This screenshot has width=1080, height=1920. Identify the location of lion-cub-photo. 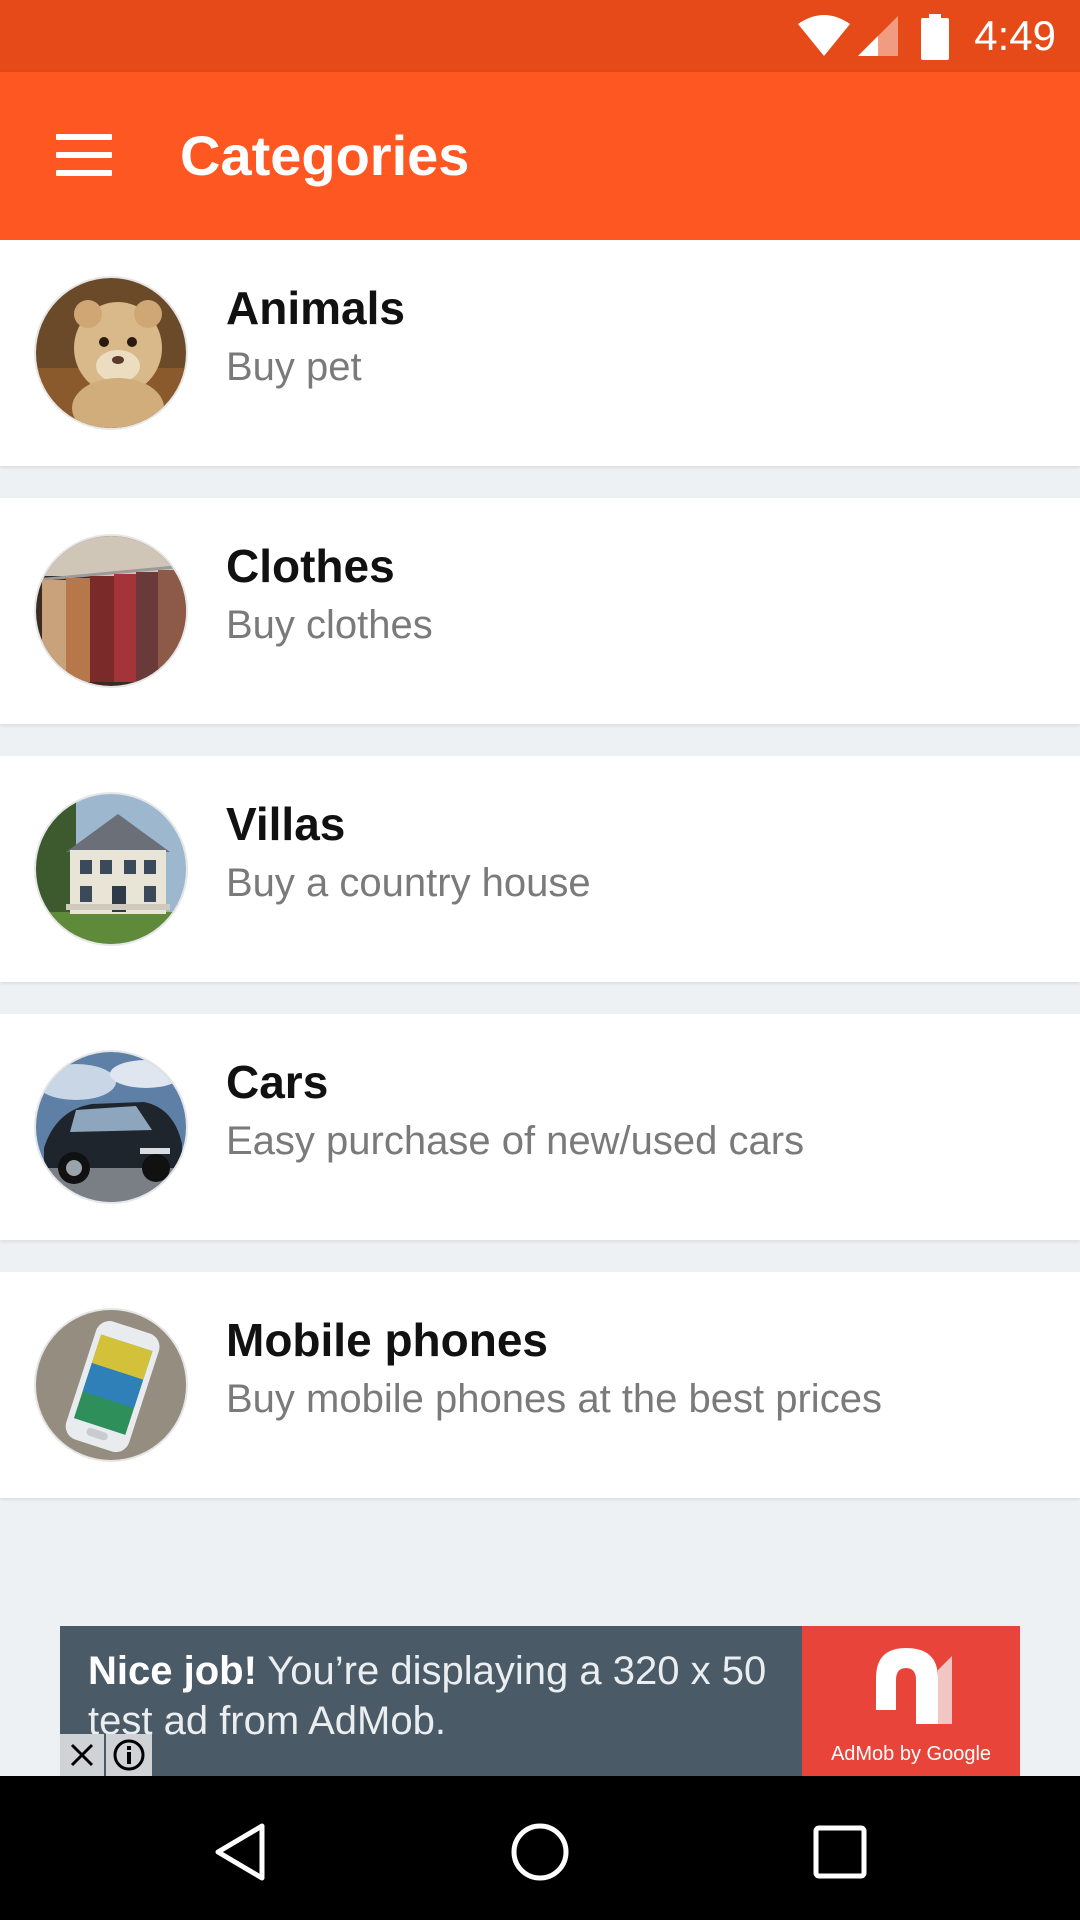
(111, 353).